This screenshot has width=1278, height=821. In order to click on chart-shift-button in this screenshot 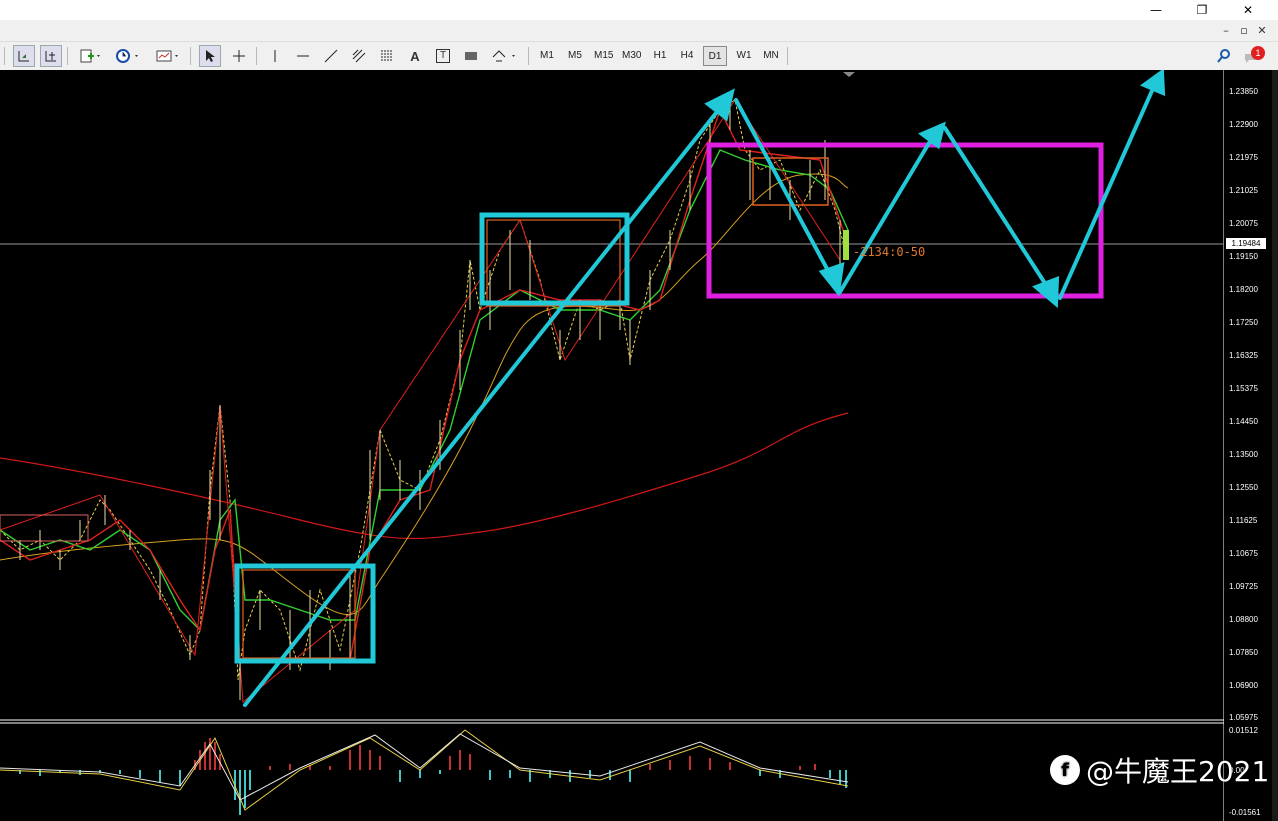, I will do `click(51, 56)`.